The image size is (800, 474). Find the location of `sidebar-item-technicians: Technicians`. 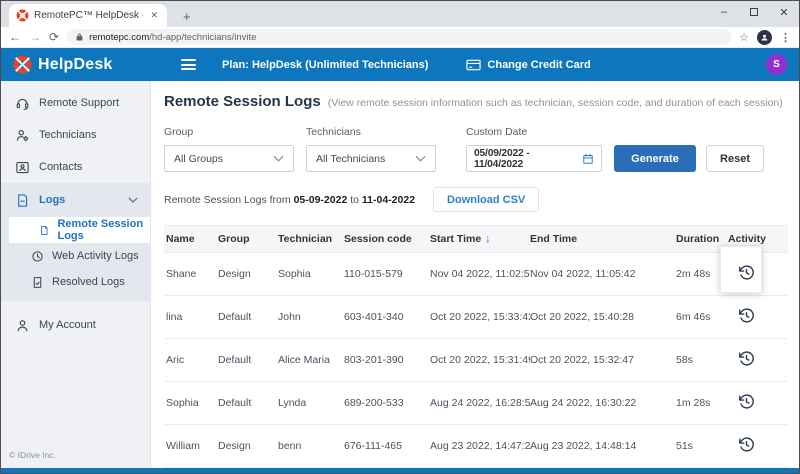

sidebar-item-technicians: Technicians is located at coordinates (75, 135).